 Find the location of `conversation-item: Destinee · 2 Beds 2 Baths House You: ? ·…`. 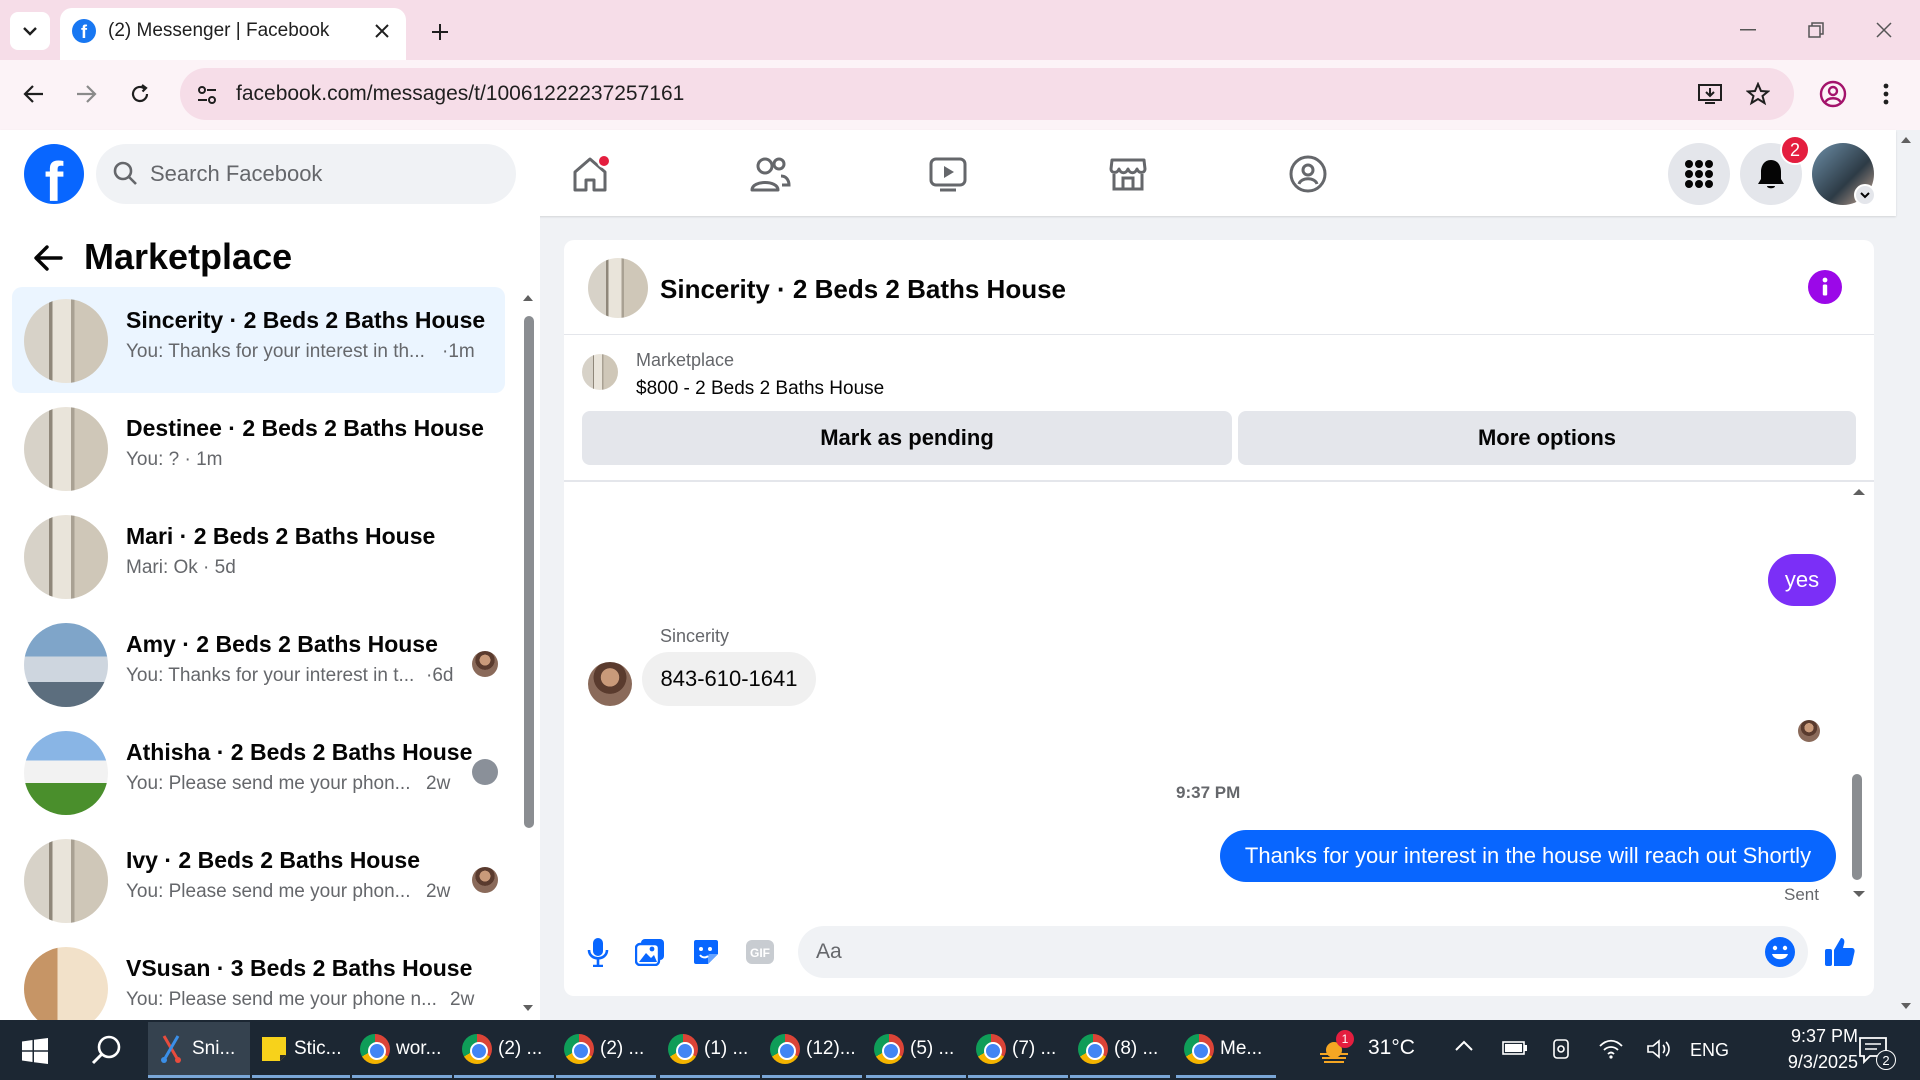

conversation-item: Destinee · 2 Beds 2 Baths House You: ? ·… is located at coordinates (258, 448).